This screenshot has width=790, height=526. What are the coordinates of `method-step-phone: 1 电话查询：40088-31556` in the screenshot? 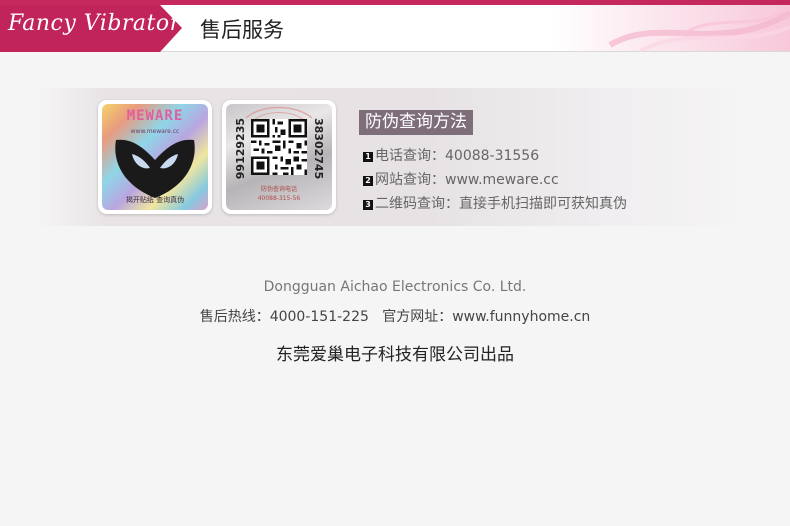 It's located at (451, 155).